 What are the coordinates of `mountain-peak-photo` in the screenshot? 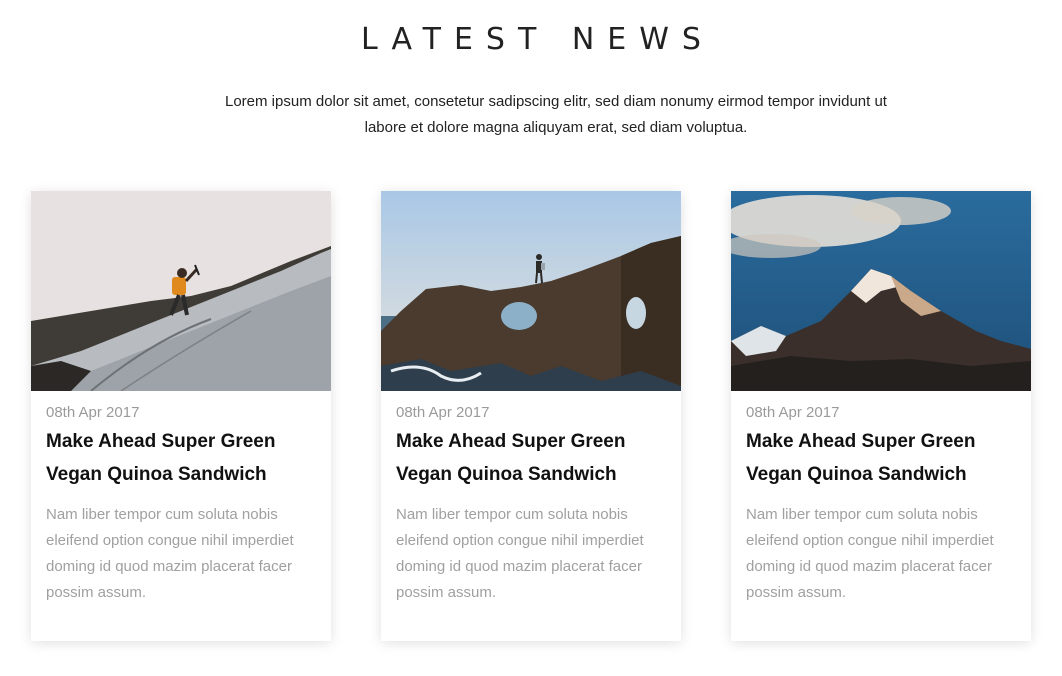 It's located at (881, 291).